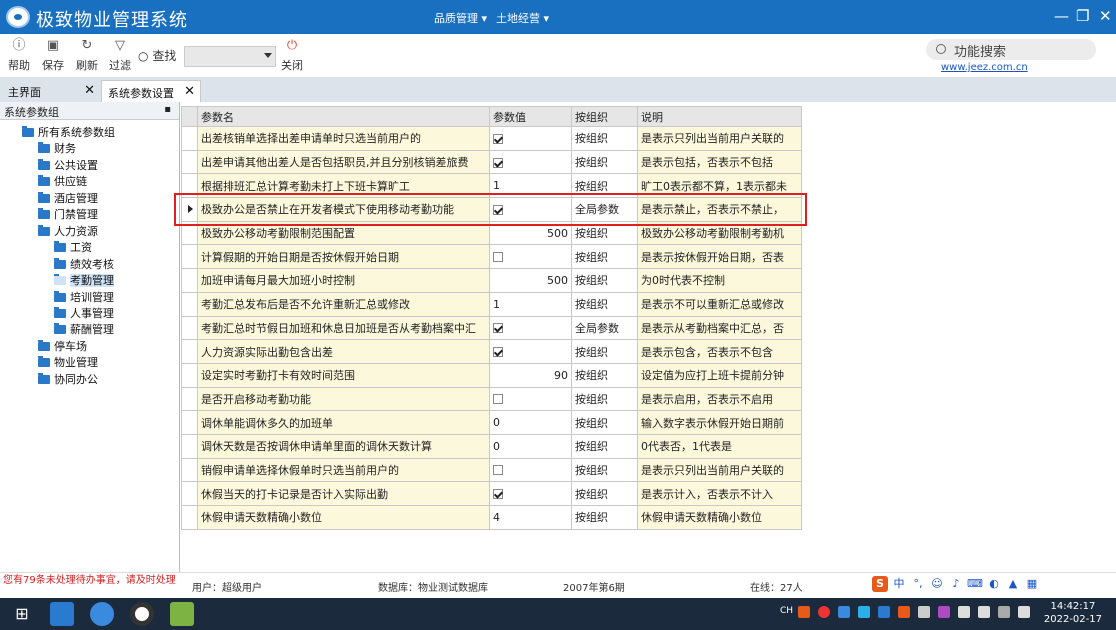  What do you see at coordinates (73, 247) in the screenshot?
I see `tree-item: 工资` at bounding box center [73, 247].